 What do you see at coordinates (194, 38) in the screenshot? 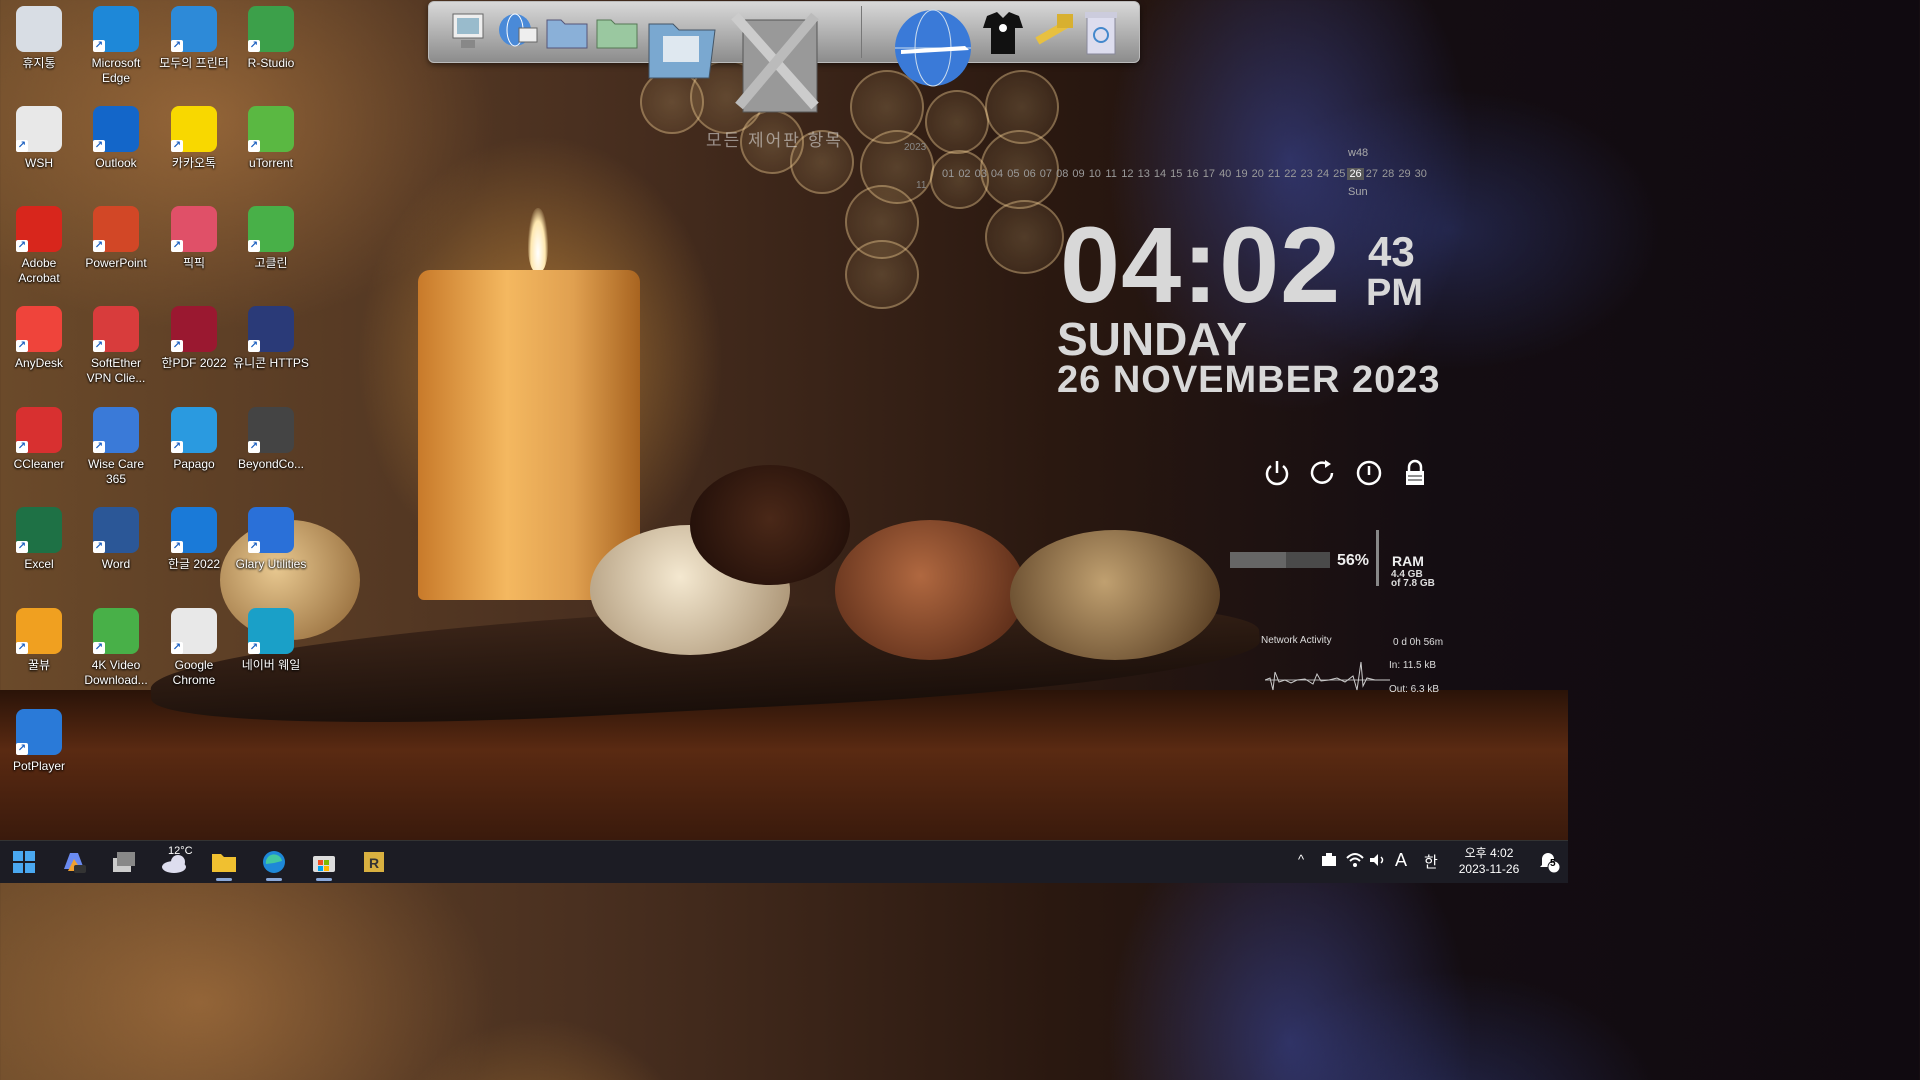
I see `desktop-icon: ↗ 모두의 프린터` at bounding box center [194, 38].